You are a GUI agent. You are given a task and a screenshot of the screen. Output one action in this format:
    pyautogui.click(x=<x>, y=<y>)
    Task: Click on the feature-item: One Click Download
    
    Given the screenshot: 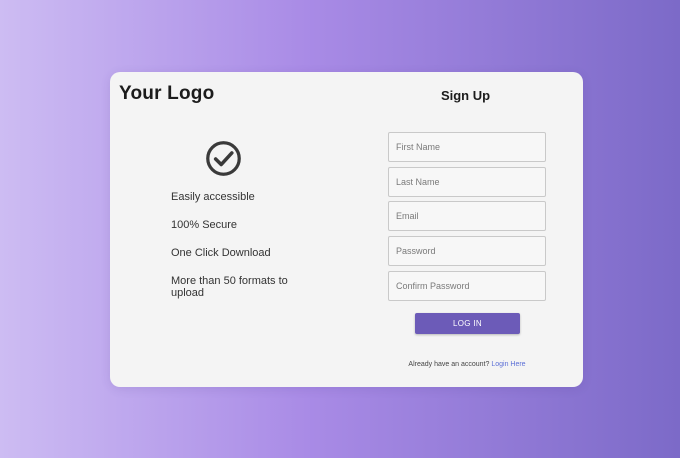 What is the action you would take?
    pyautogui.click(x=221, y=253)
    